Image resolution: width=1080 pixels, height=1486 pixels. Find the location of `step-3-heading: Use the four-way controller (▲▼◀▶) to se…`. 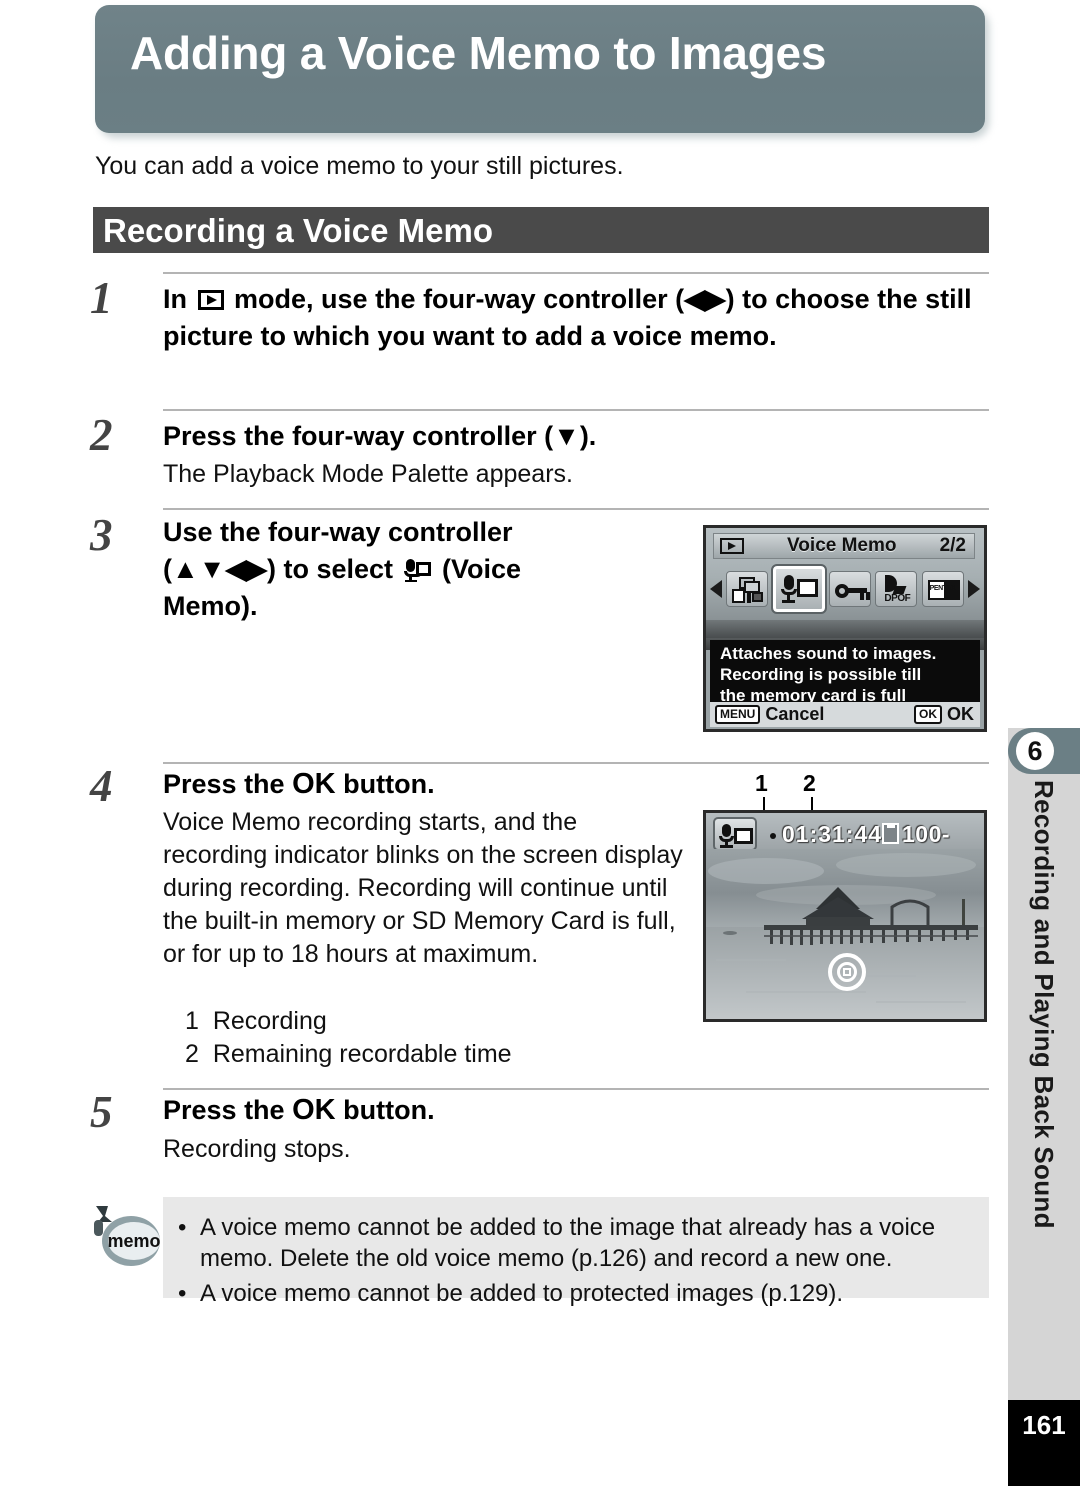

step-3-heading: Use the four-way controller (▲▼◀▶) to se… is located at coordinates (388, 569).